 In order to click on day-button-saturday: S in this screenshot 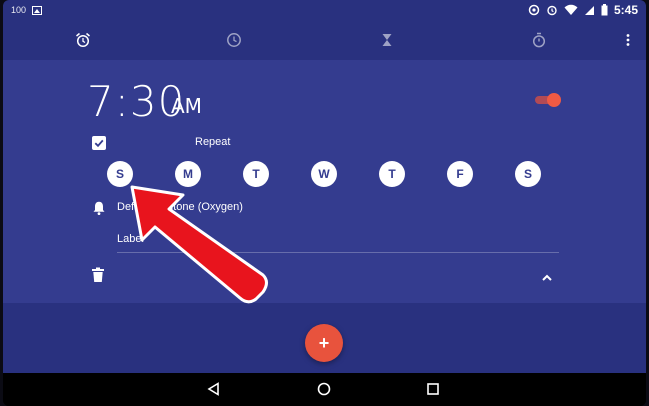, I will do `click(528, 174)`.